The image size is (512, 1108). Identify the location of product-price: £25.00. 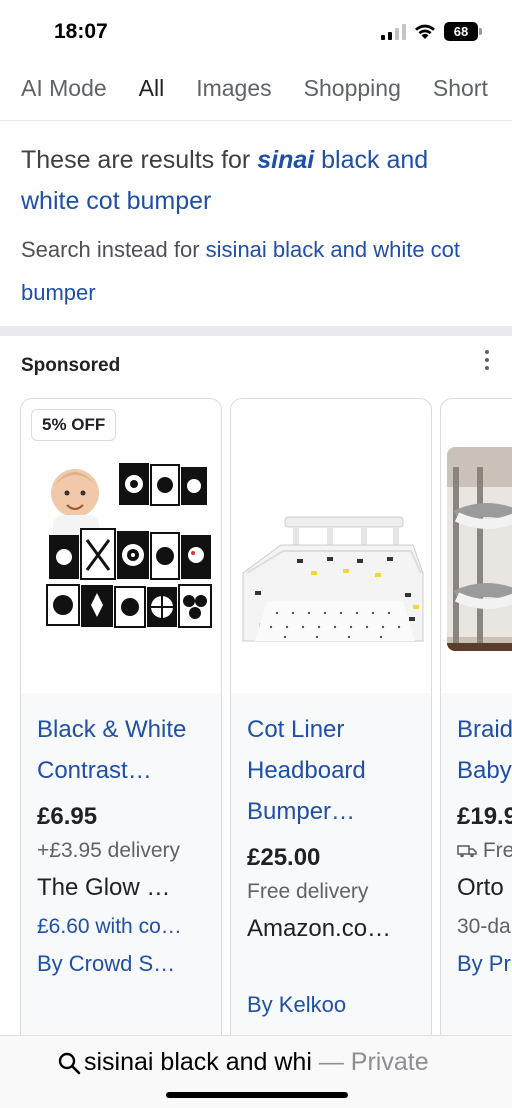
(284, 857).